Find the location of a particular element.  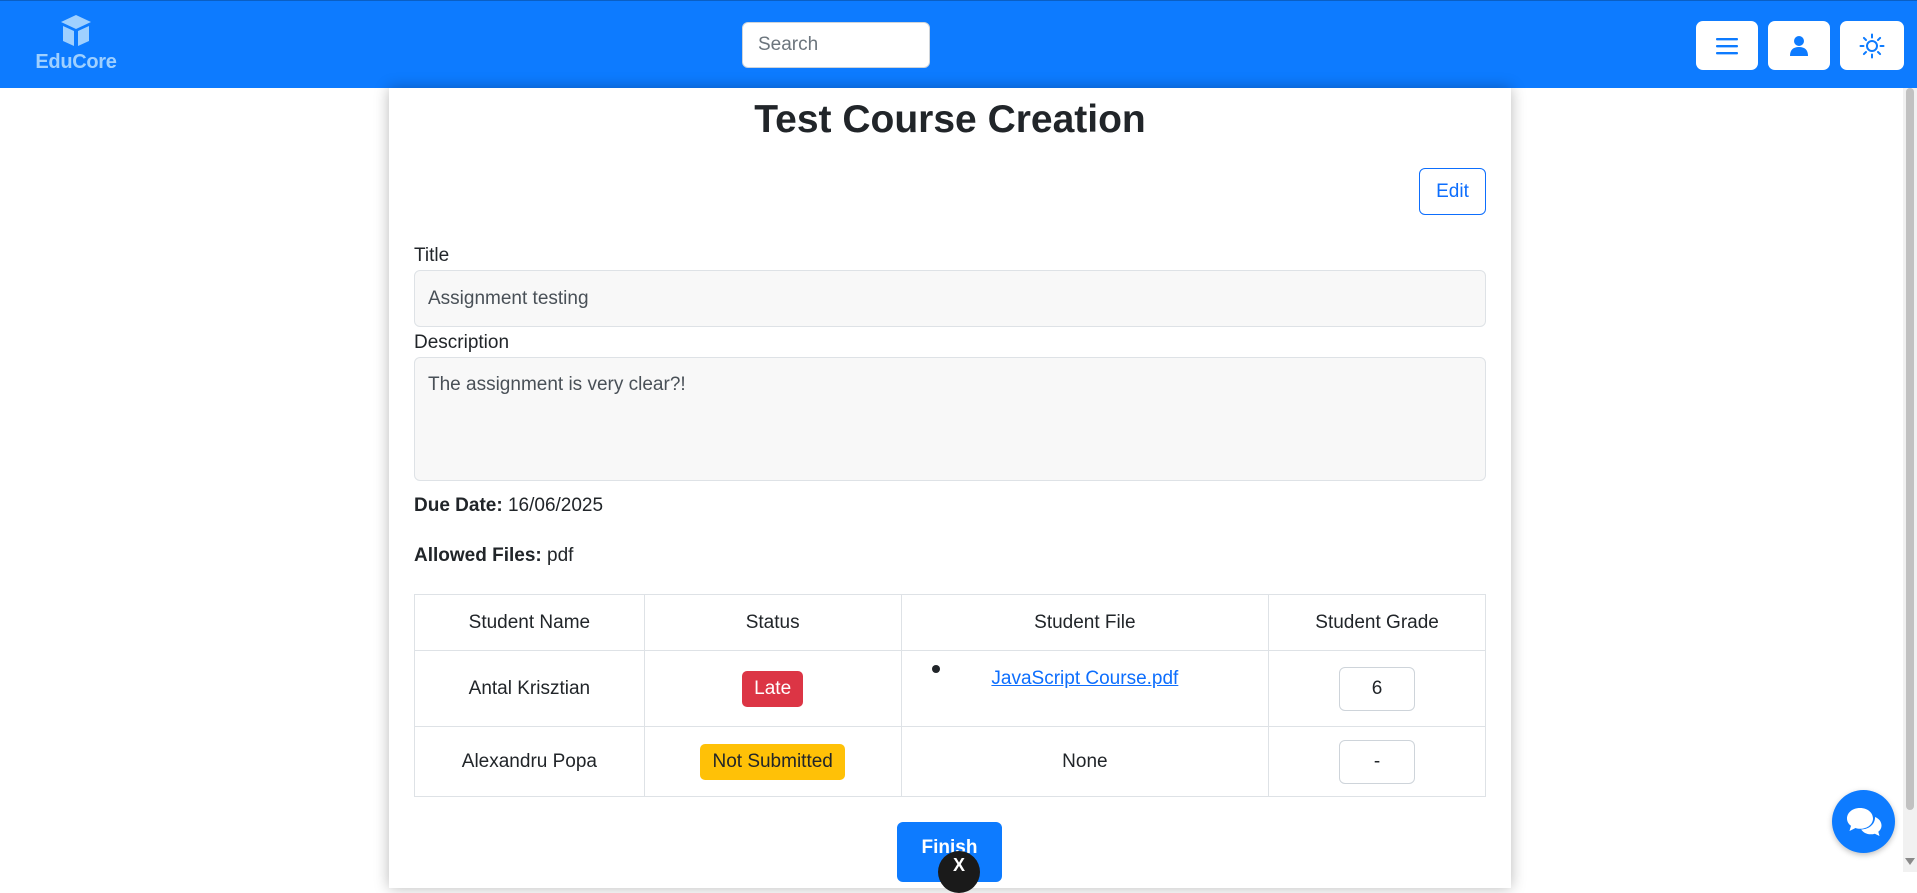

due-date-label: Due Date: is located at coordinates (458, 505).